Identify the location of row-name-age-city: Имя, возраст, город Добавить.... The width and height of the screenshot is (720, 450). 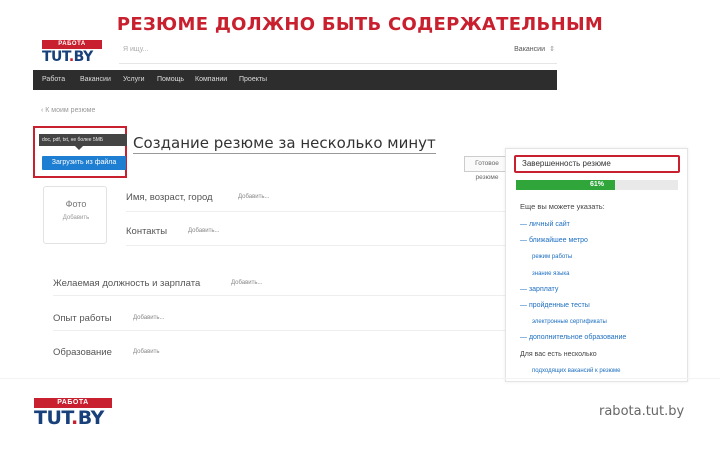
(336, 202).